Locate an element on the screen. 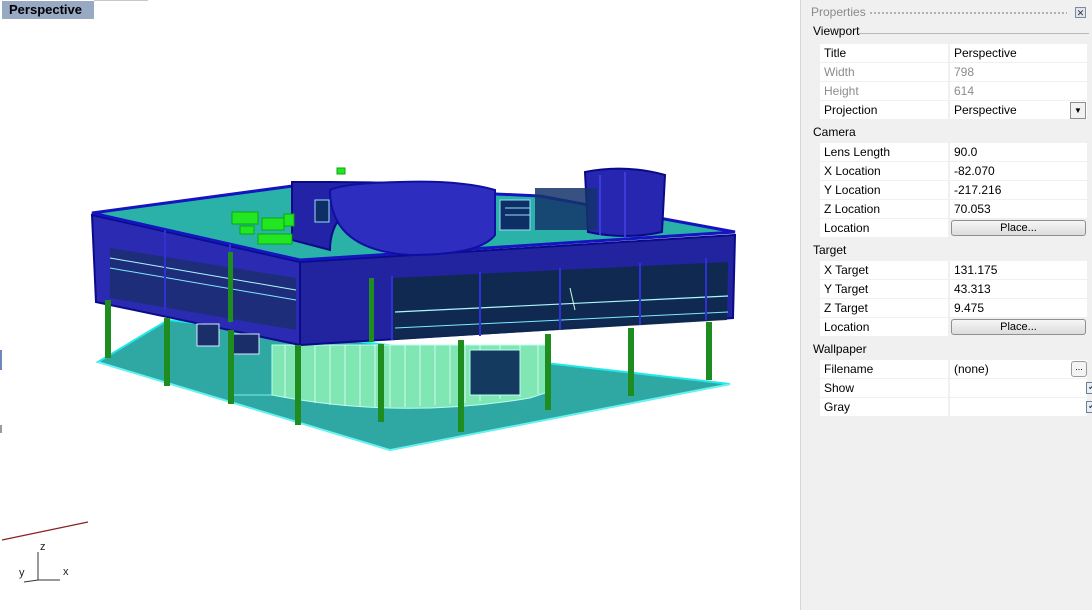 Image resolution: width=1092 pixels, height=610 pixels. camera-x-field: -82.070 is located at coordinates (1018, 171).